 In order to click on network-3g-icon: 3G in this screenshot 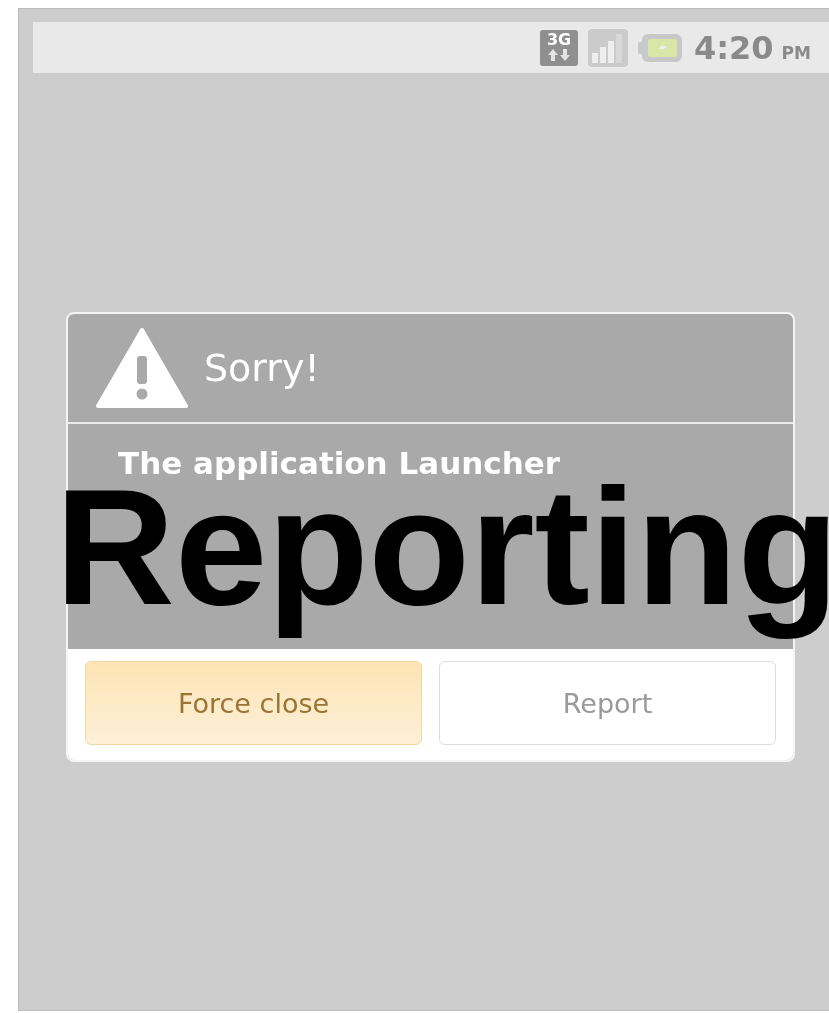, I will do `click(559, 47)`.